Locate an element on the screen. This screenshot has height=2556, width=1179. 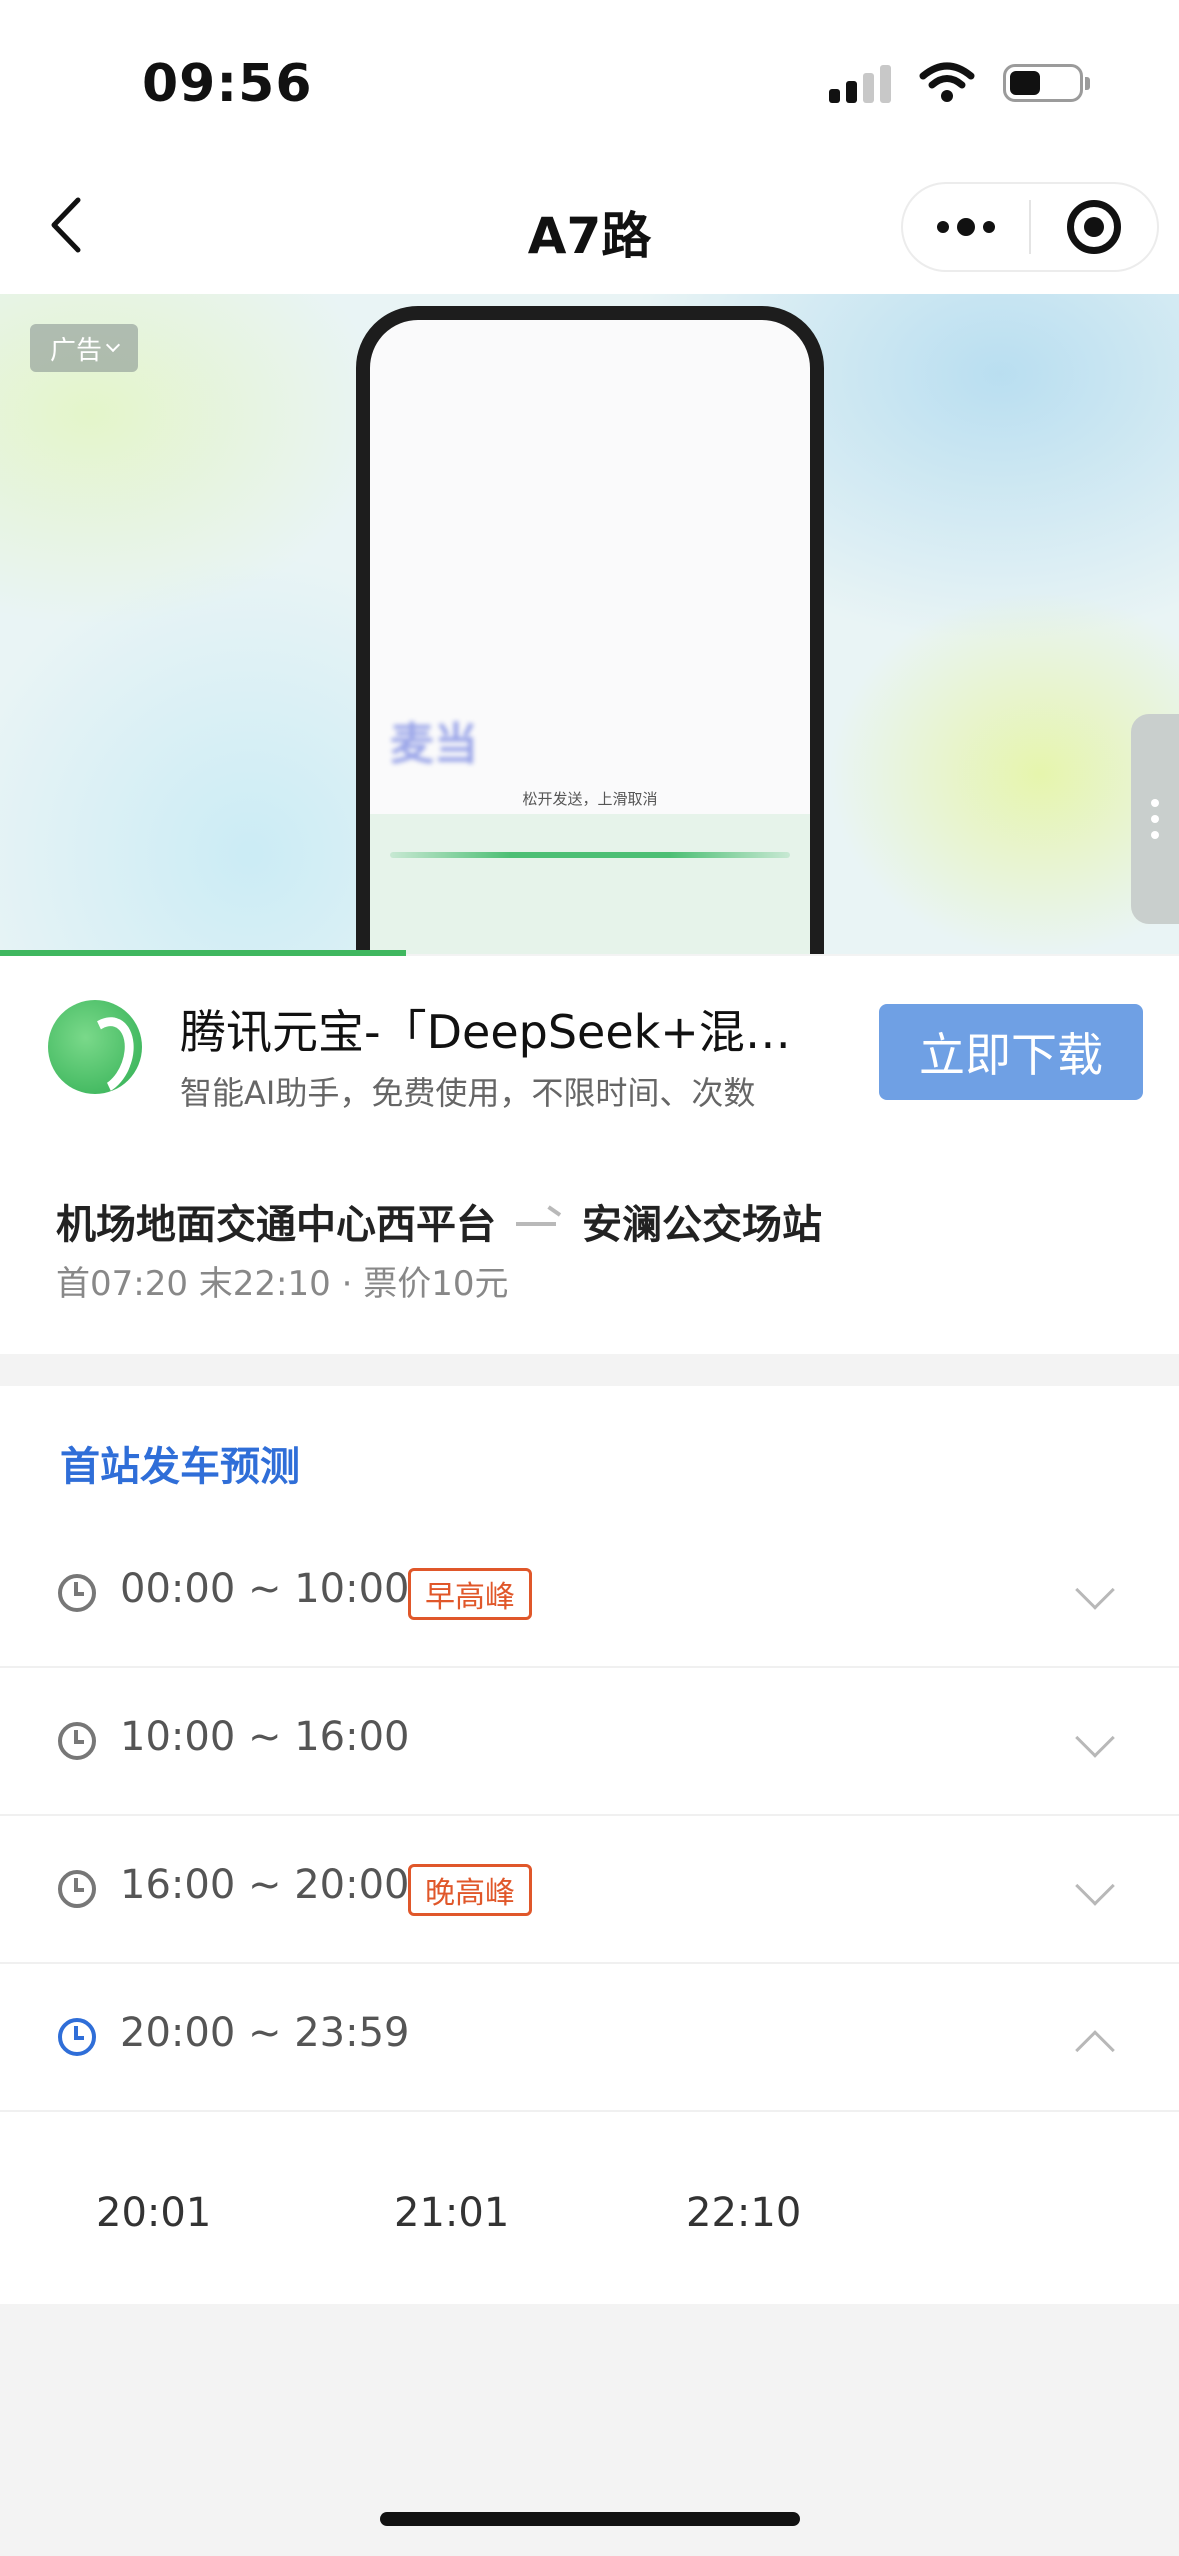
route-line: 机场地面交通中心西平台 安澜公交场站 is located at coordinates (439, 1221).